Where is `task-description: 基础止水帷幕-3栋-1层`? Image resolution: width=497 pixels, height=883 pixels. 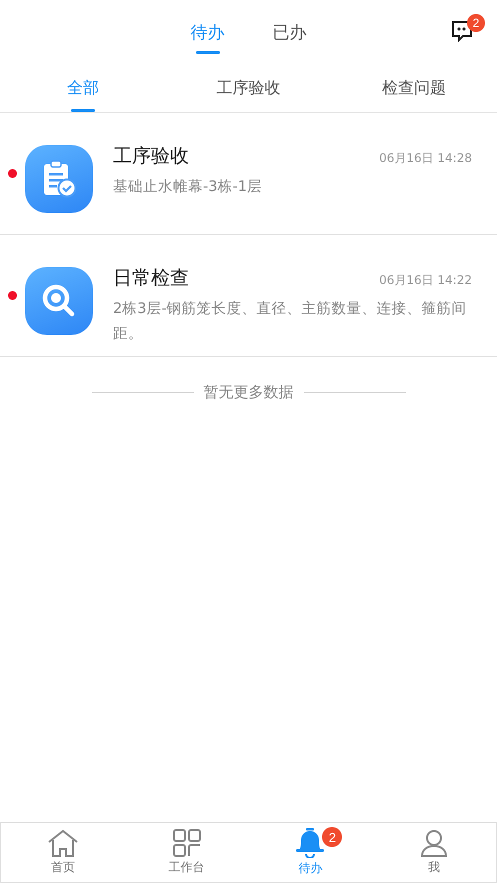
task-description: 基础止水帷幕-3栋-1层 is located at coordinates (188, 187).